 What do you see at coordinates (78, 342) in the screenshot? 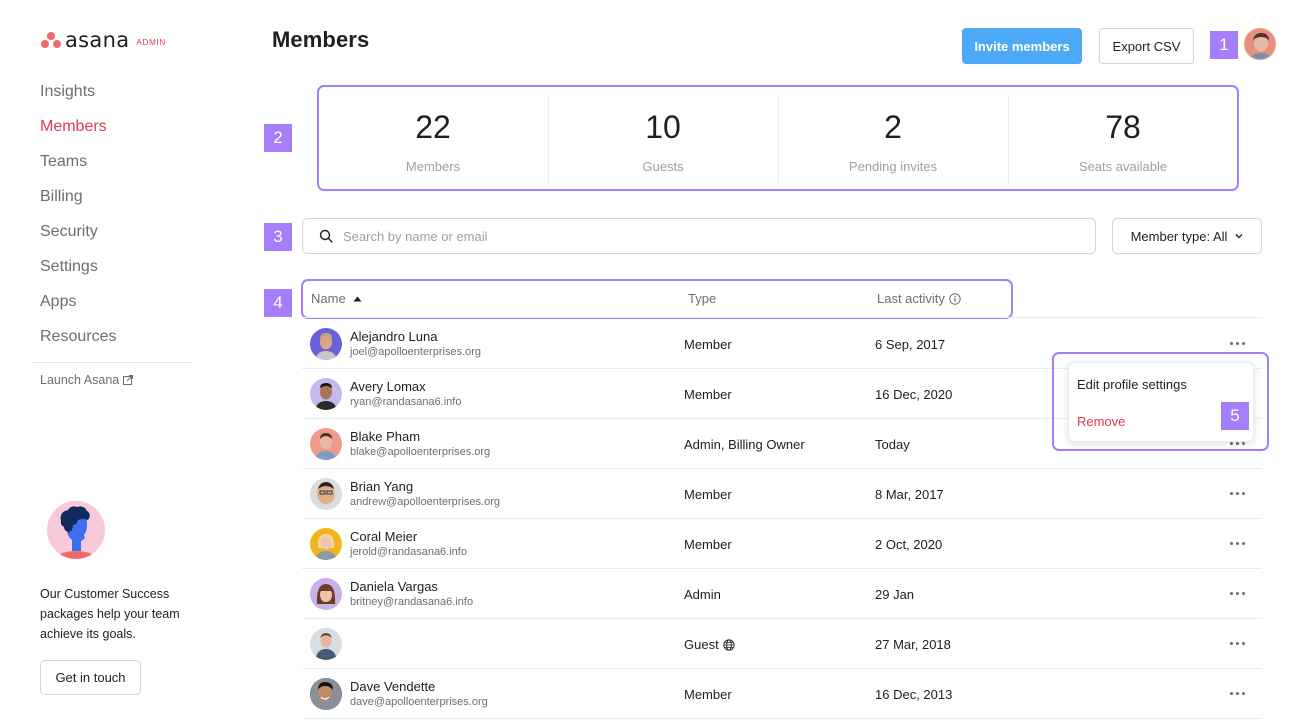
I see `sidebar-item-resources: Resources` at bounding box center [78, 342].